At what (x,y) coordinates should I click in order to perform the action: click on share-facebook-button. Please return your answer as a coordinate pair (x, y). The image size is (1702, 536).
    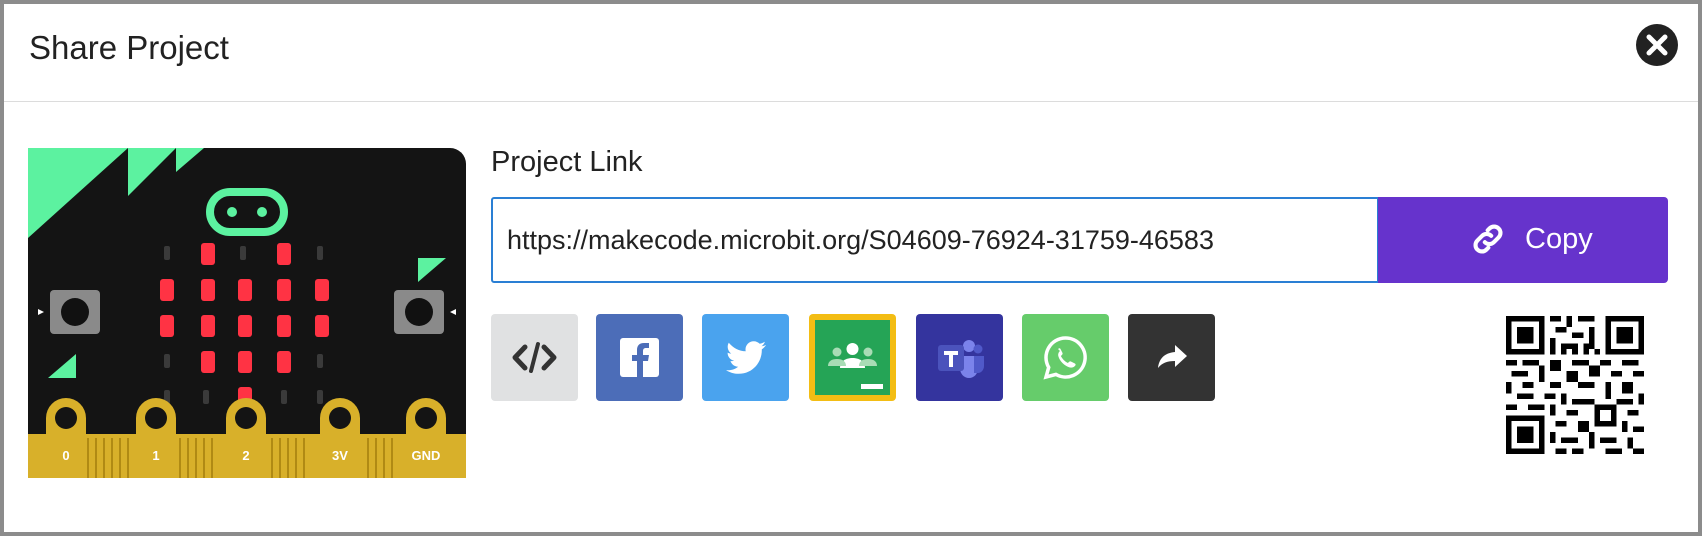
    Looking at the image, I should click on (639, 357).